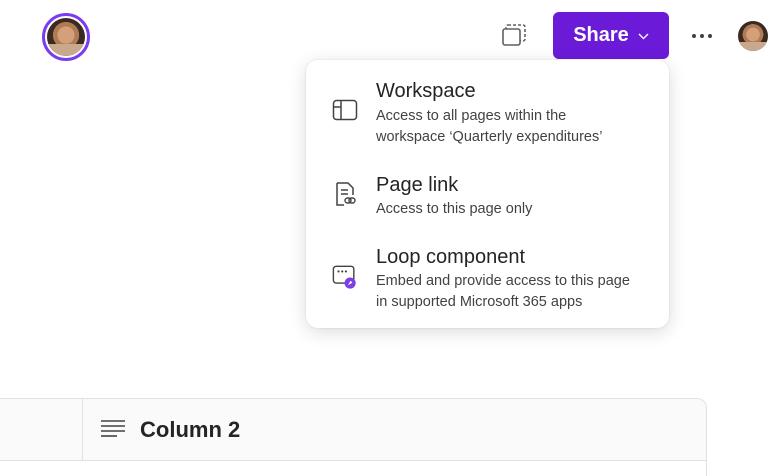  I want to click on chevron-down-icon, so click(643, 36).